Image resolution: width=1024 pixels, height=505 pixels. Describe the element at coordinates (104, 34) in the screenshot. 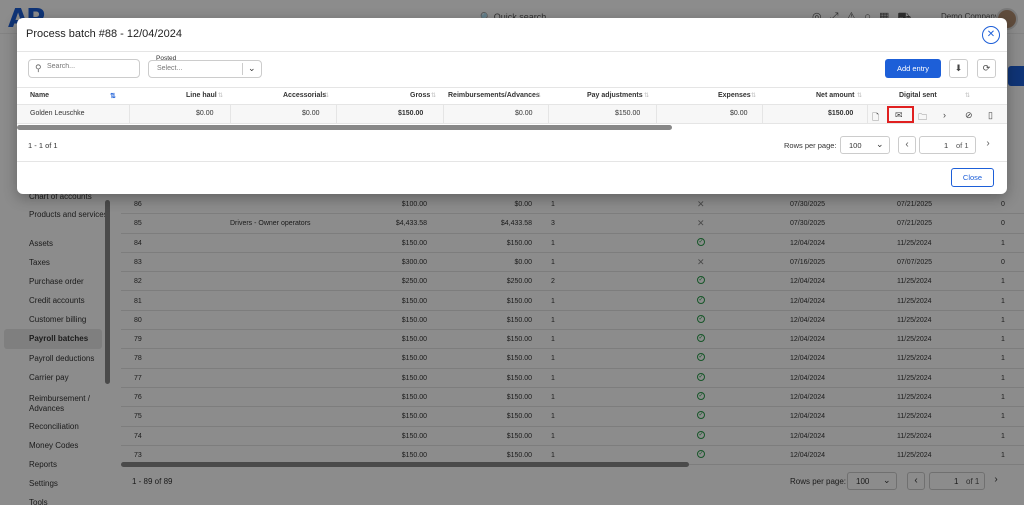

I see `dialog-title: Process batch #88 - 12/04/2024` at that location.